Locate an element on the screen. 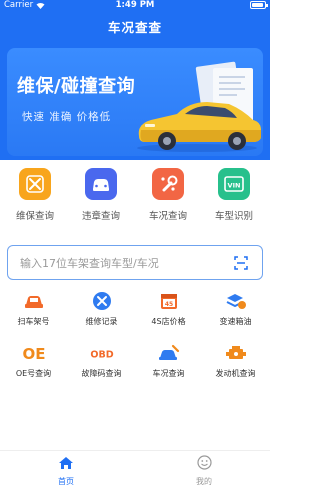  tab-home: 首页 is located at coordinates (66, 470).